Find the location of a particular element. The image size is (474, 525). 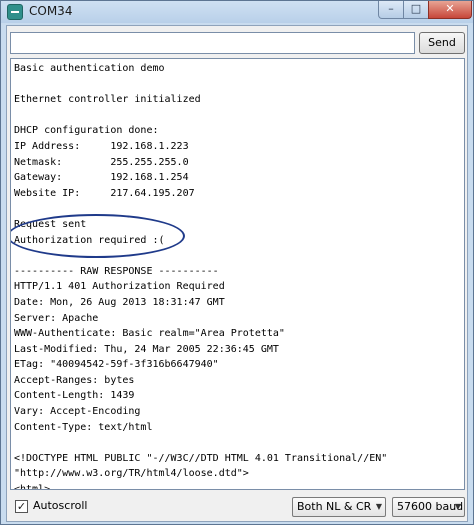

output-line: ETag: "40094542-59f-3f316b6647940" is located at coordinates (116, 365).